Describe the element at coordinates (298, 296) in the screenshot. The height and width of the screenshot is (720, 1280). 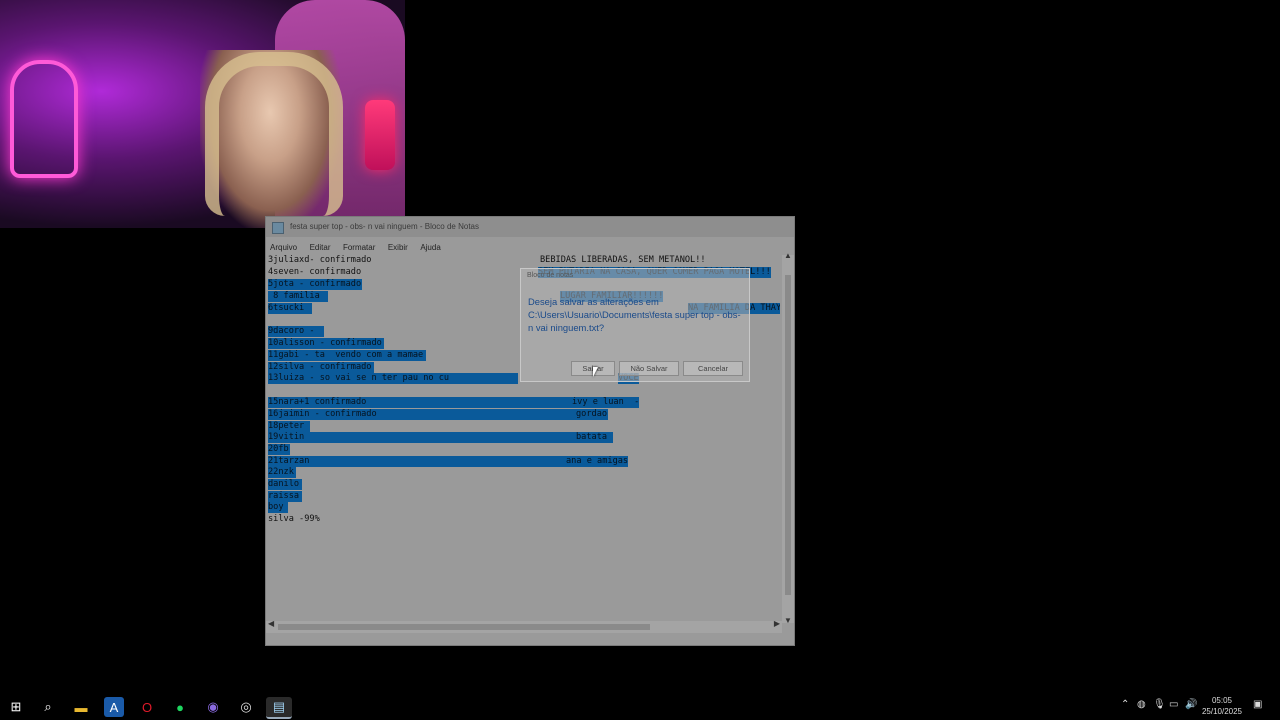
I see `text-line: 8 familia` at that location.